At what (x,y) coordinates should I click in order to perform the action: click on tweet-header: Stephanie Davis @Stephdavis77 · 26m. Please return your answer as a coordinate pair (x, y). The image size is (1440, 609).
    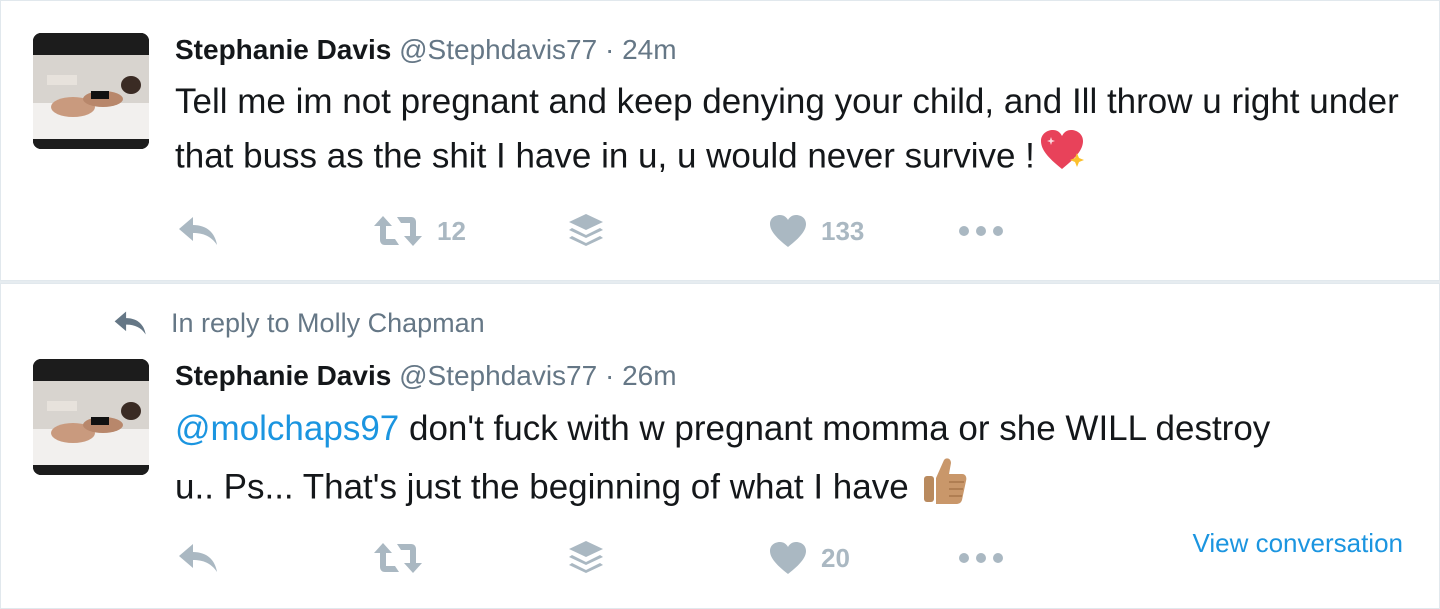
    Looking at the image, I should click on (426, 376).